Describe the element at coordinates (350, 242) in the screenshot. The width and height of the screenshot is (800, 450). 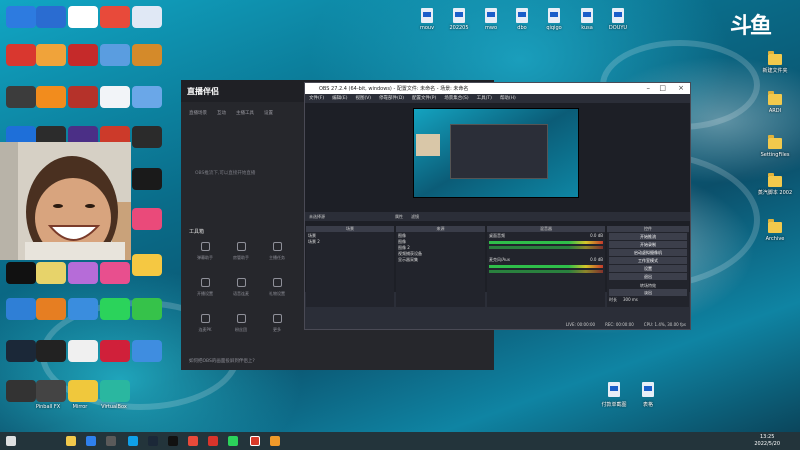
I see `scene-item: 场景 2` at that location.